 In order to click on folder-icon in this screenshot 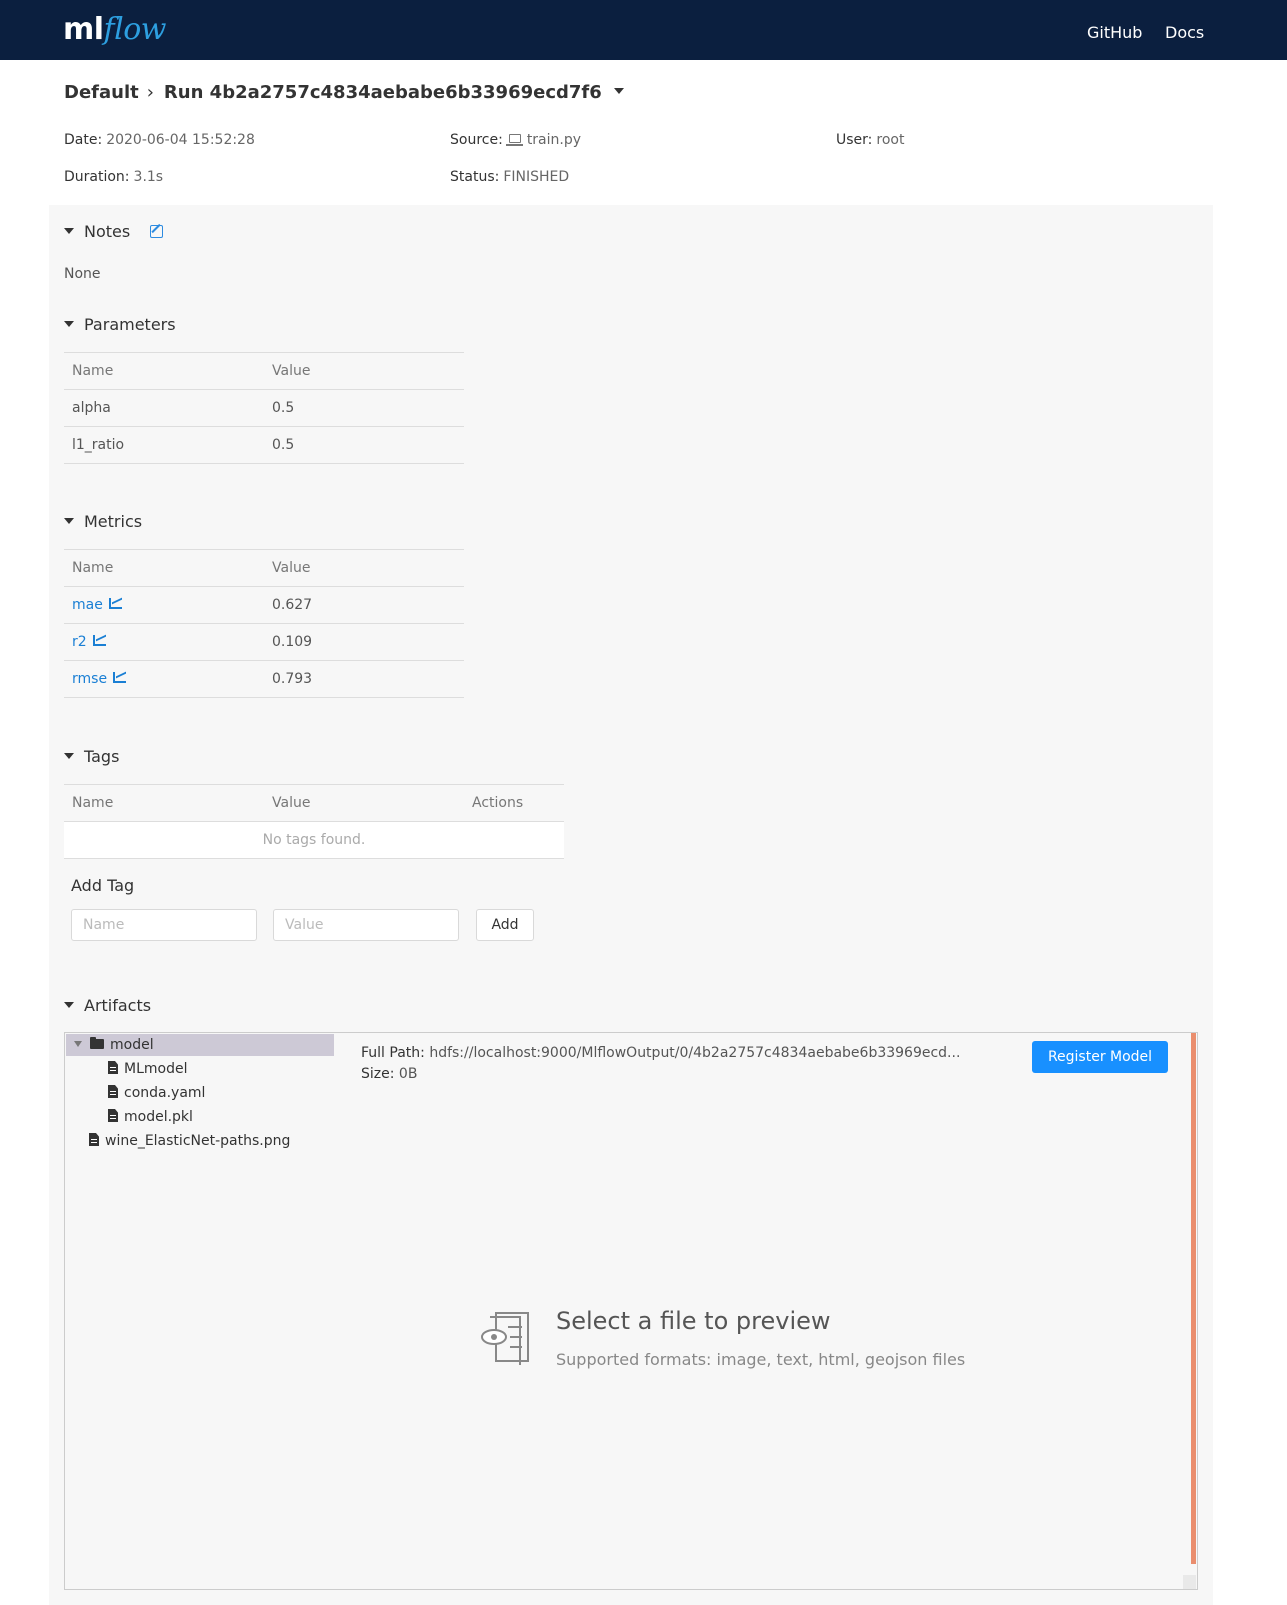, I will do `click(97, 1043)`.